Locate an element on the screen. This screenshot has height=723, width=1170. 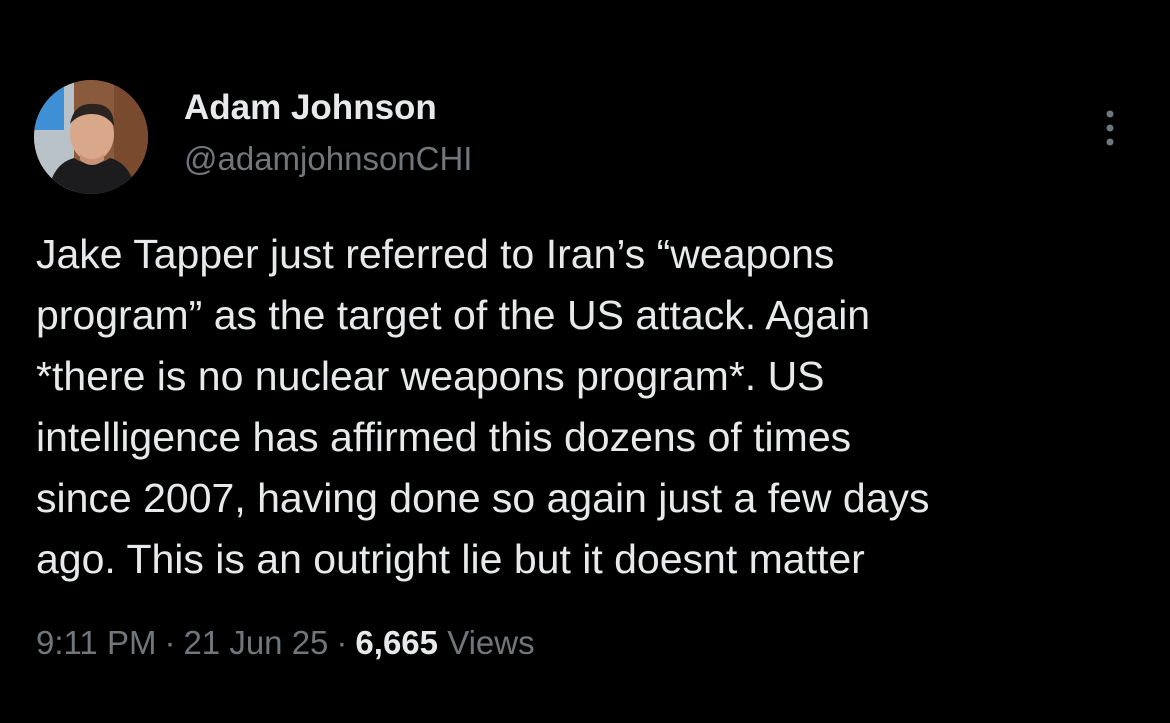
tweet-metadata: 9:11 PM · 21 Jun 25 · 6,665 Views is located at coordinates (285, 643).